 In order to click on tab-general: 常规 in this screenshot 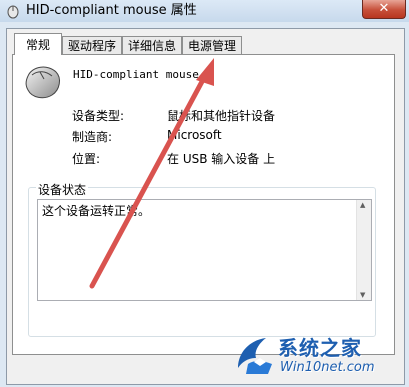, I will do `click(38, 44)`.